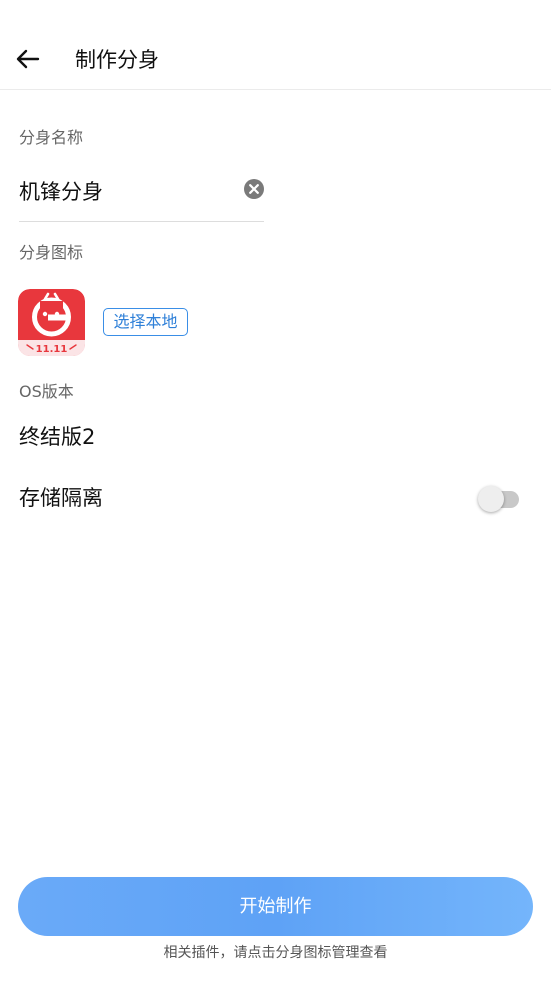  What do you see at coordinates (46, 391) in the screenshot?
I see `os-section-label: OS版本` at bounding box center [46, 391].